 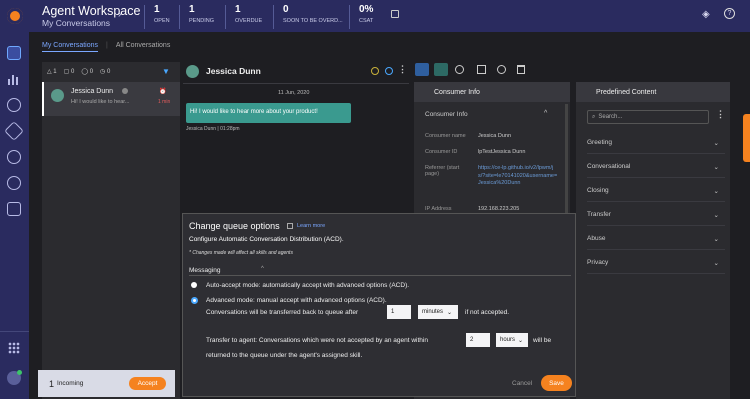 I want to click on consumer-id-label: Consumer ID, so click(x=441, y=152).